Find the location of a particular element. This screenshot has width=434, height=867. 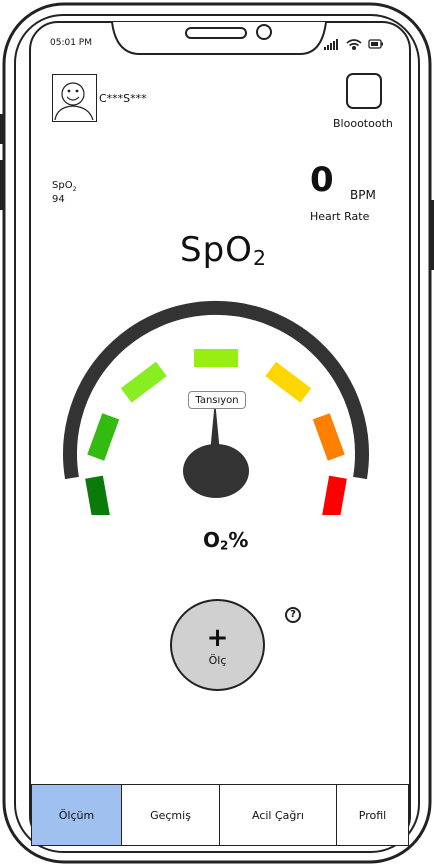

heart-rate-label: Heart Rate is located at coordinates (340, 216).